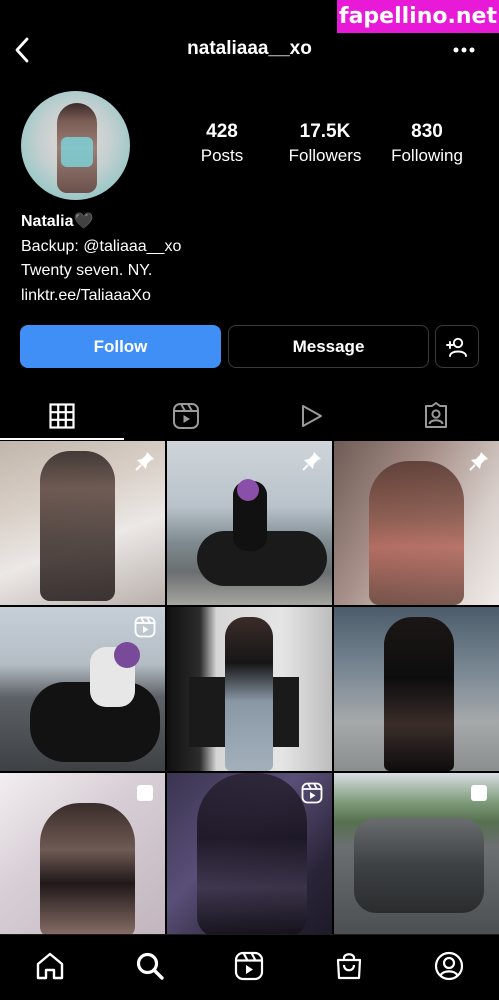 The width and height of the screenshot is (499, 1000). Describe the element at coordinates (325, 143) in the screenshot. I see `stat-followers: 17.5K Followers` at that location.